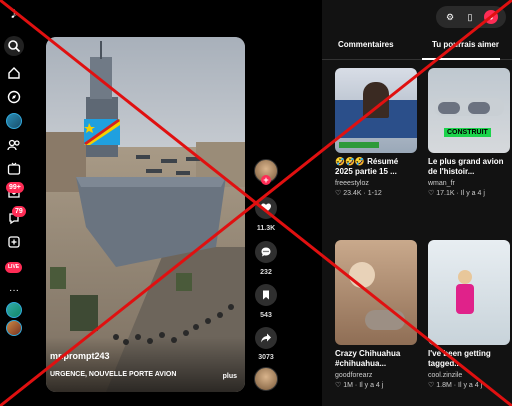  Describe the element at coordinates (266, 379) in the screenshot. I see `music-disc-avatar` at that location.